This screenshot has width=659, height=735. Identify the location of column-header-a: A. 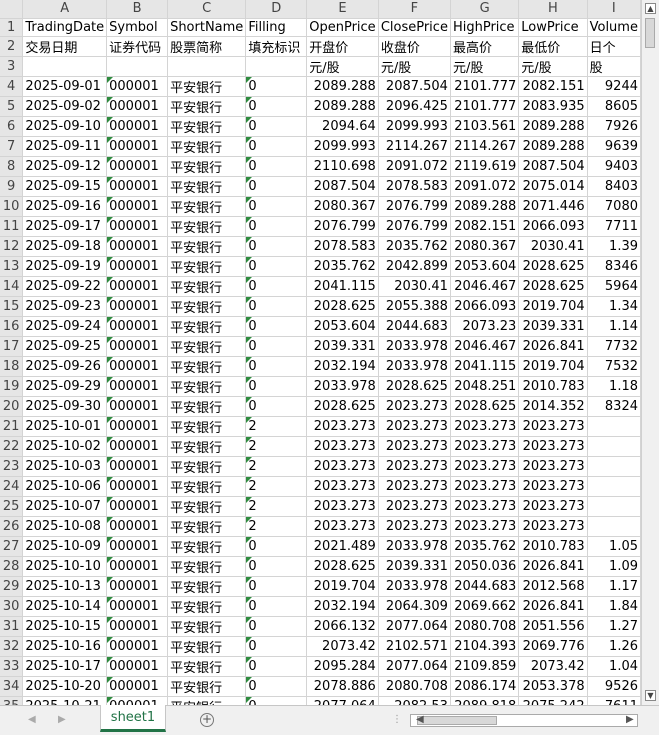
(65, 9).